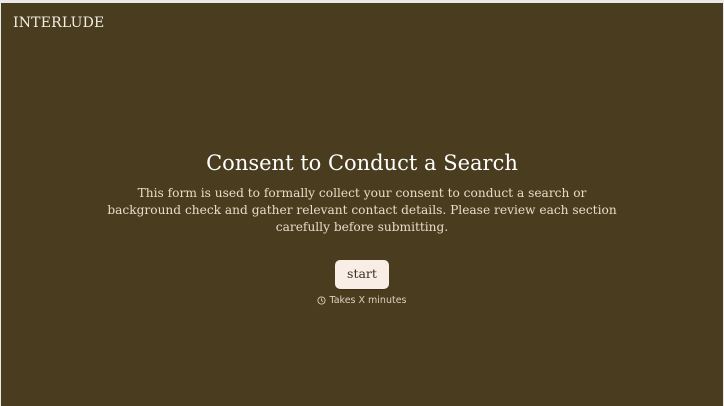 Image resolution: width=724 pixels, height=406 pixels. I want to click on start-button: start, so click(362, 274).